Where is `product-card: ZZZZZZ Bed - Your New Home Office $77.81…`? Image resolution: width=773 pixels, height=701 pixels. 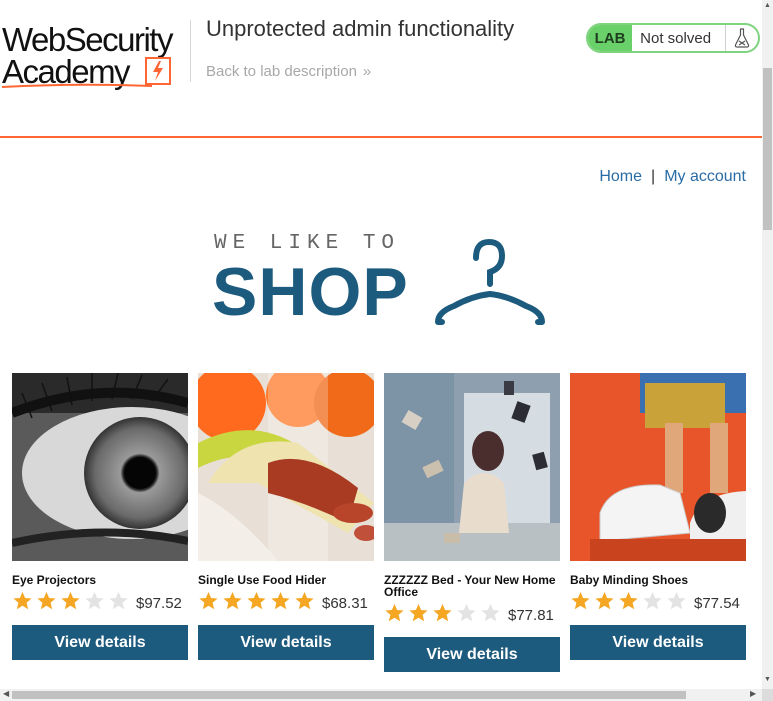 product-card: ZZZZZZ Bed - Your New Home Office $77.81… is located at coordinates (472, 522).